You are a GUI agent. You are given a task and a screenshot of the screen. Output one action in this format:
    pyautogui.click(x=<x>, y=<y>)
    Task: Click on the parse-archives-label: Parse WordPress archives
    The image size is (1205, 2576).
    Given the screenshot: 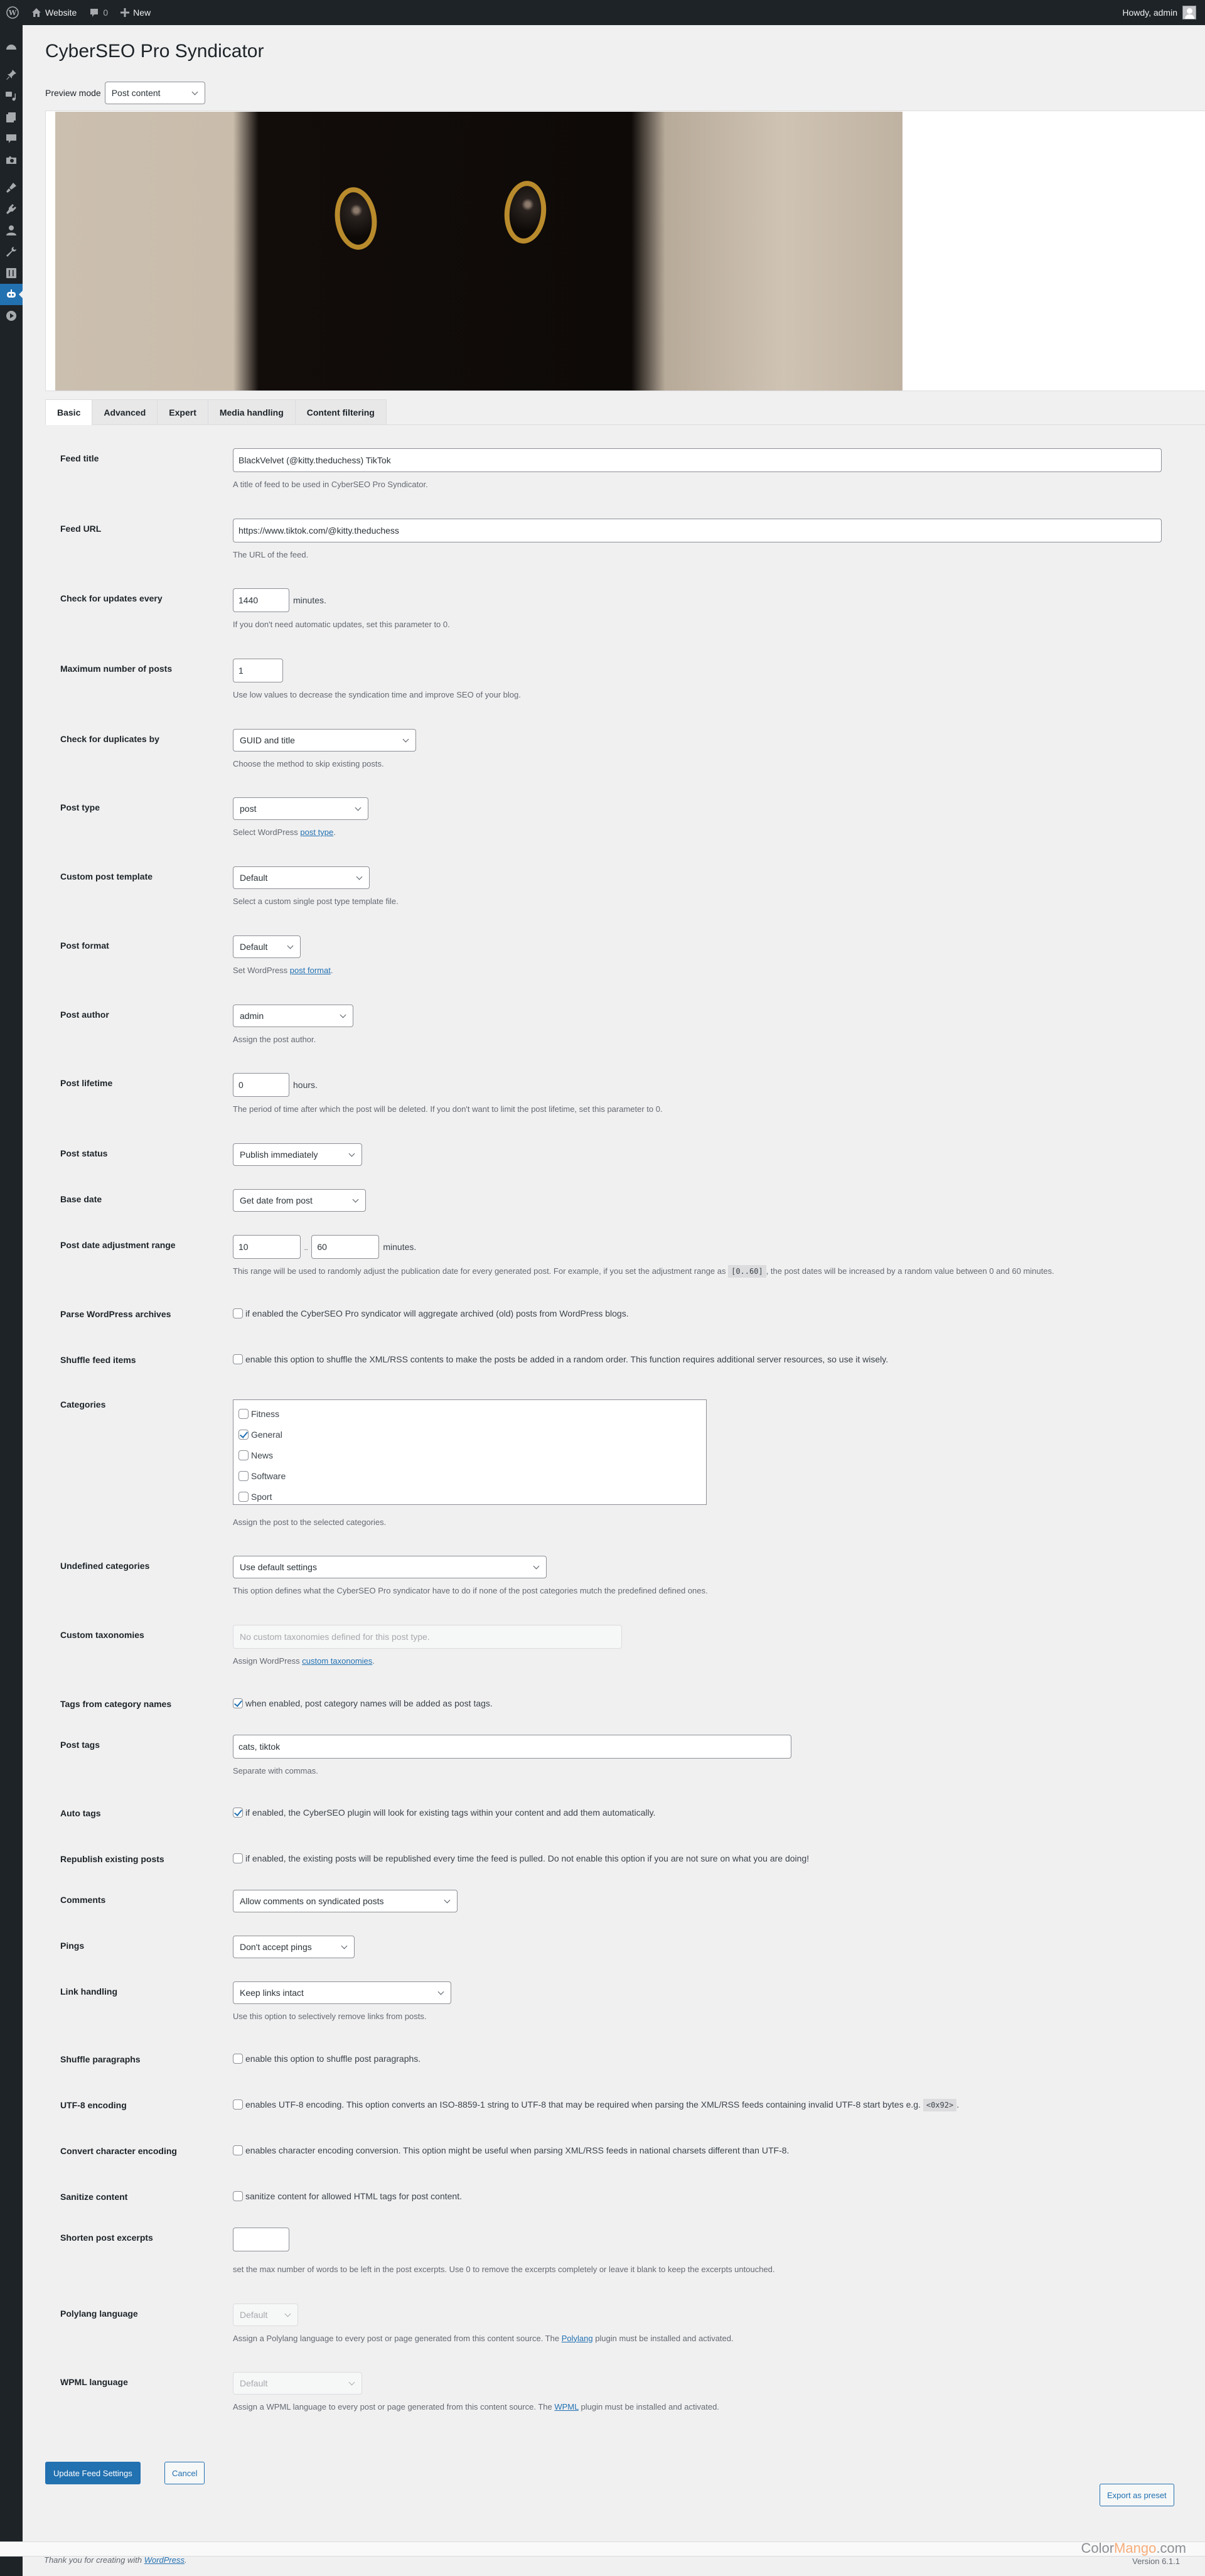 What is the action you would take?
    pyautogui.click(x=115, y=1314)
    